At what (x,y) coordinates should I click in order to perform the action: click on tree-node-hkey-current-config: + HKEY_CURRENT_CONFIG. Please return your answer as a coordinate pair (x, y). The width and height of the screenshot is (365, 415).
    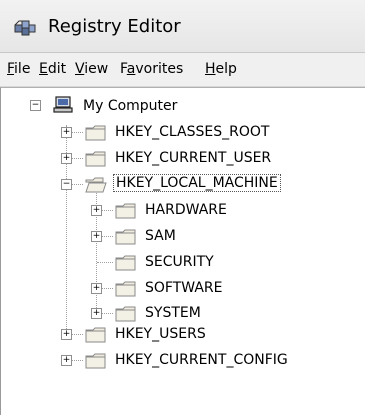
    Looking at the image, I should click on (183, 361).